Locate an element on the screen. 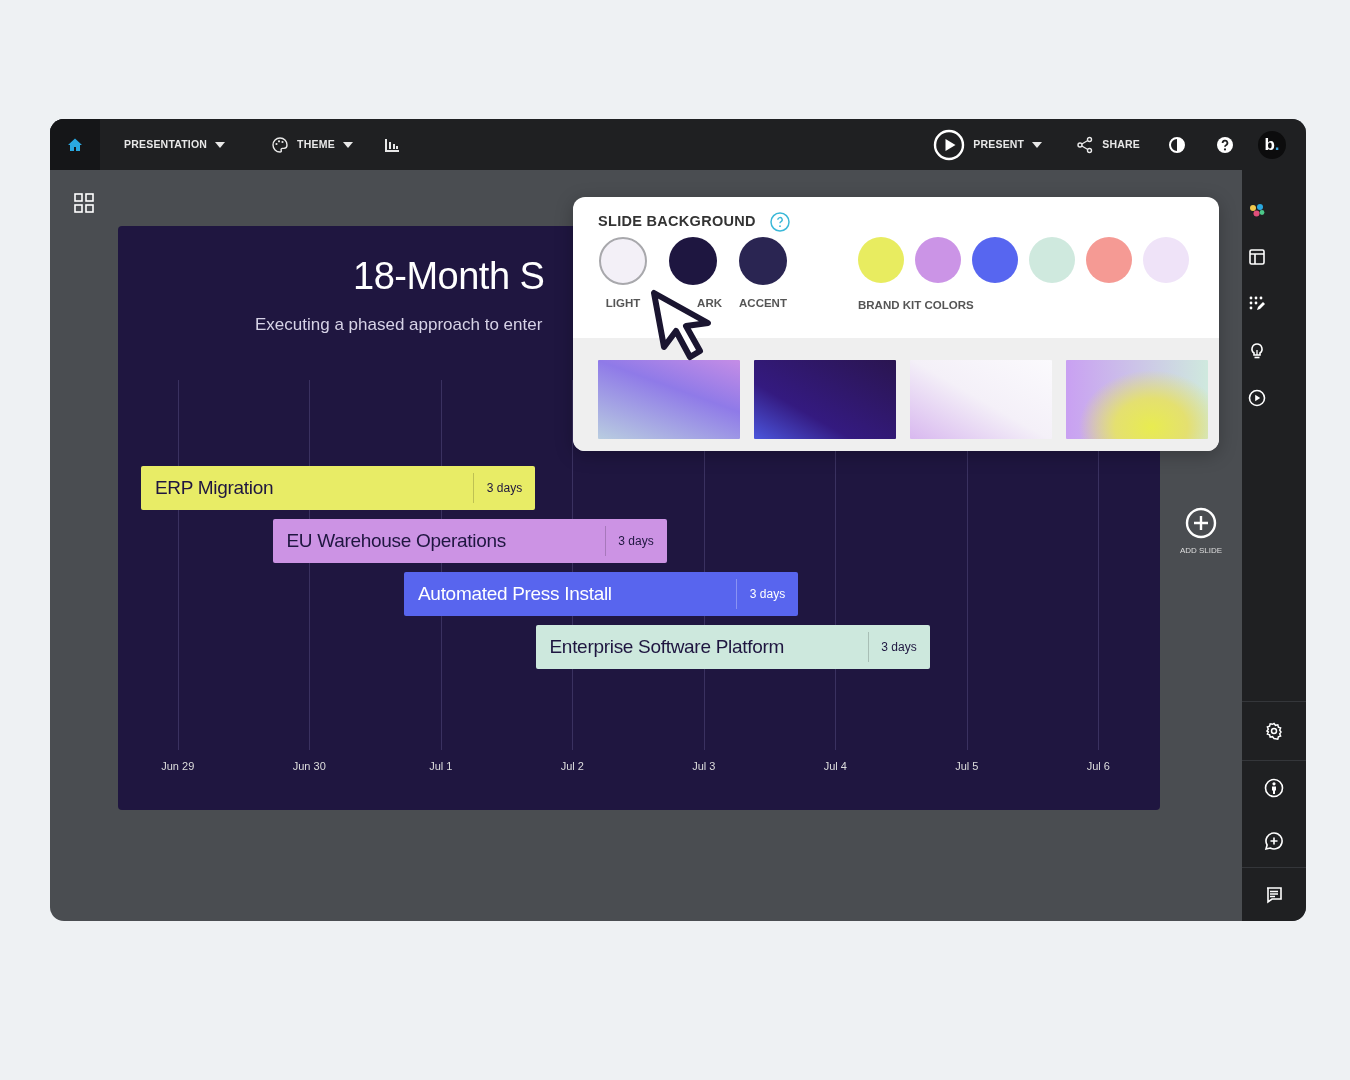  layout-icon is located at coordinates (1257, 256).